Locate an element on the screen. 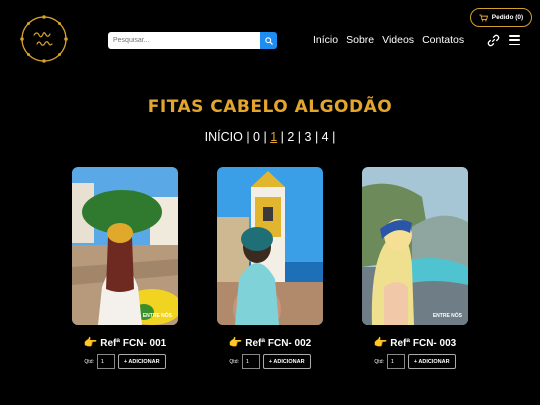  nav-videos: Videos is located at coordinates (398, 40).